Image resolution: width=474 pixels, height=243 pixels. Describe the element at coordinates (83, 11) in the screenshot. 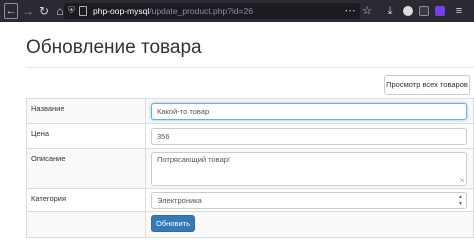

I see `page-icon` at that location.